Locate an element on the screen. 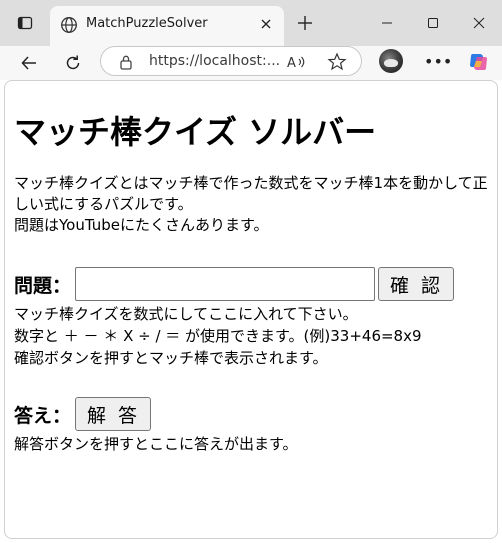 This screenshot has height=543, width=502. tab-actions-icon is located at coordinates (25, 23).